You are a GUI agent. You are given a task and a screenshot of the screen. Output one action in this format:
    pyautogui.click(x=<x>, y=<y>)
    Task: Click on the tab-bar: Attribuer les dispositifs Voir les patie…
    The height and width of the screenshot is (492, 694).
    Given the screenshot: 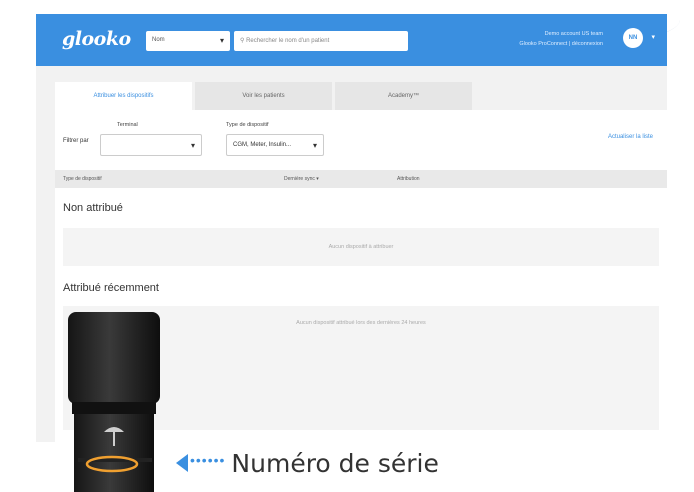 What is the action you would take?
    pyautogui.click(x=265, y=96)
    